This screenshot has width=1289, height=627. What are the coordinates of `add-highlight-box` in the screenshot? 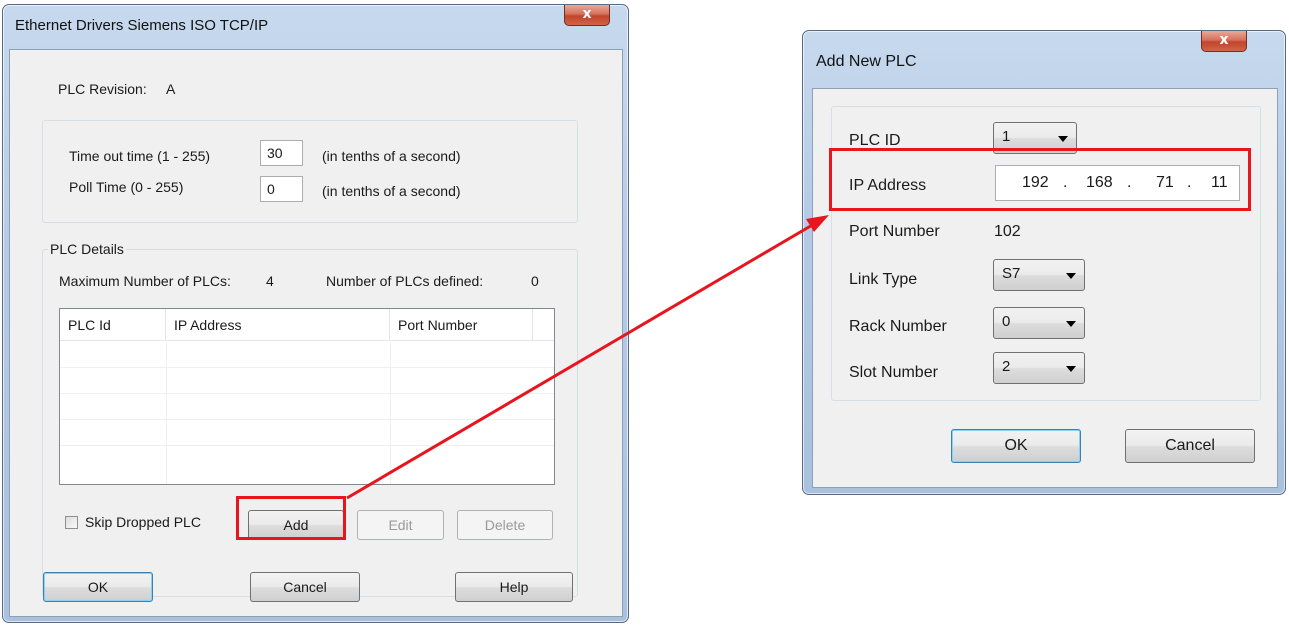 It's located at (291, 518).